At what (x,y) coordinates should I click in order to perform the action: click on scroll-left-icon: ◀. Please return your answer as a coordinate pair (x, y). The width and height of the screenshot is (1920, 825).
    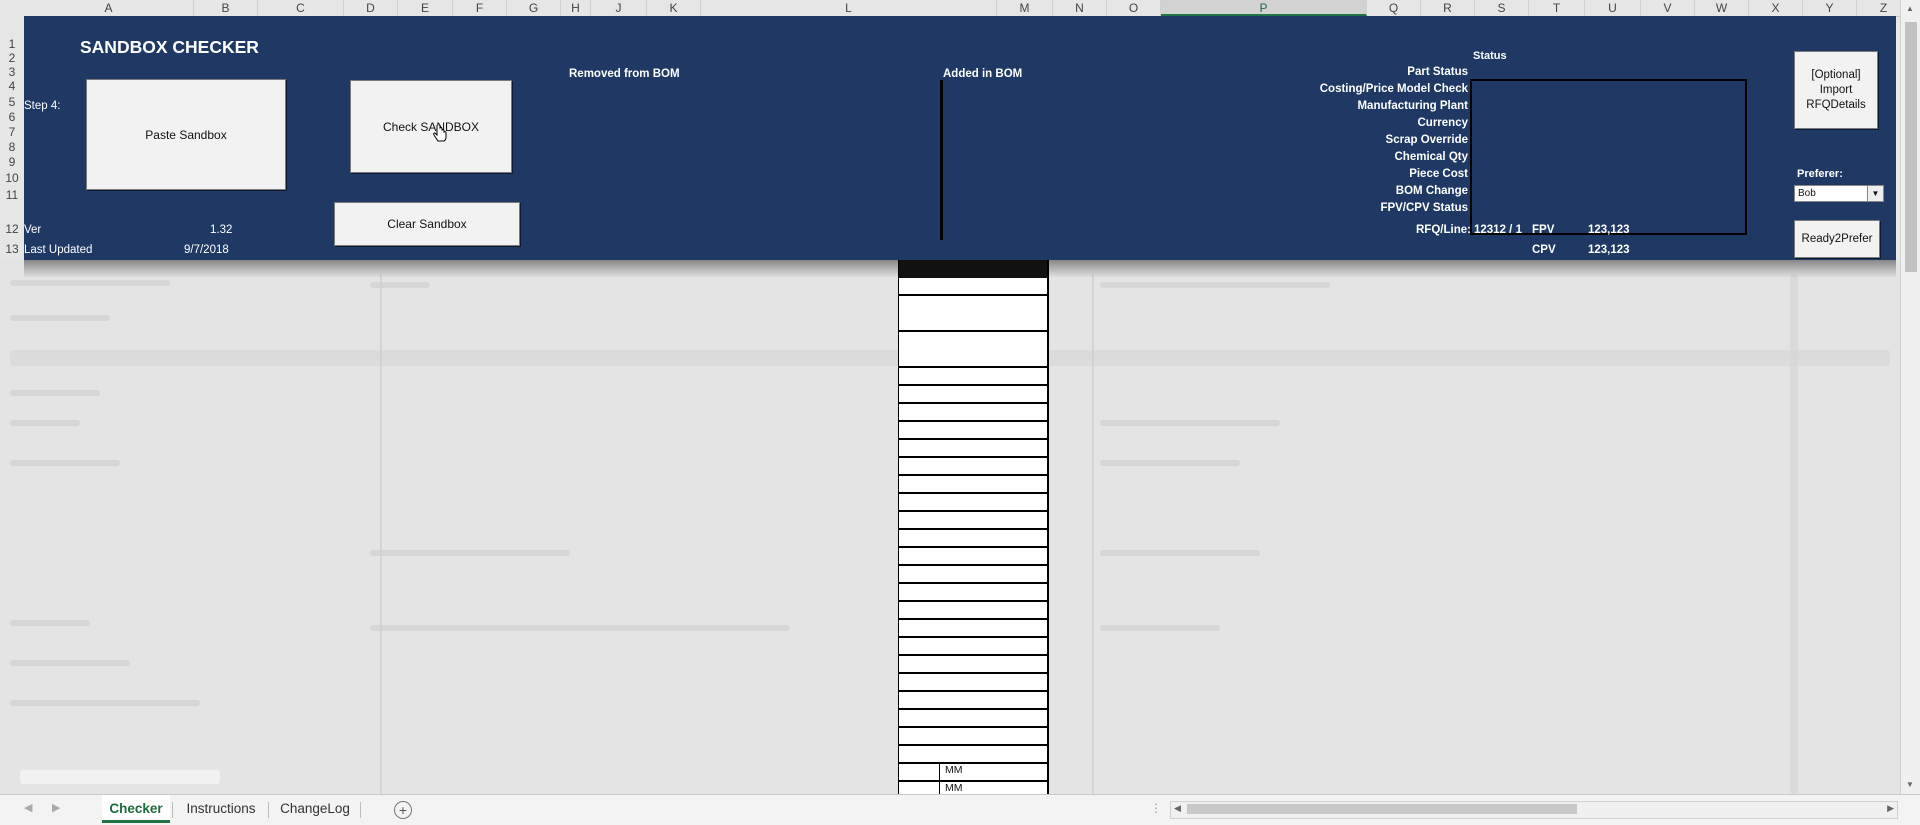
    Looking at the image, I should click on (1177, 808).